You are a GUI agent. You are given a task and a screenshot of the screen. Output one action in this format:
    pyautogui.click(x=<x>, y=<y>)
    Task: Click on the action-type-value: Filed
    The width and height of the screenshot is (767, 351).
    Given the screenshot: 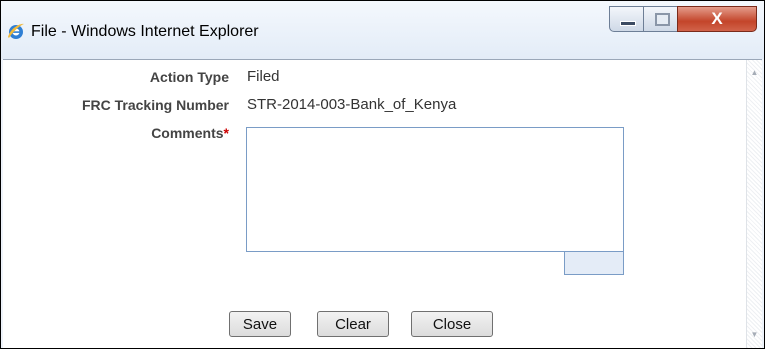 What is the action you would take?
    pyautogui.click(x=263, y=76)
    